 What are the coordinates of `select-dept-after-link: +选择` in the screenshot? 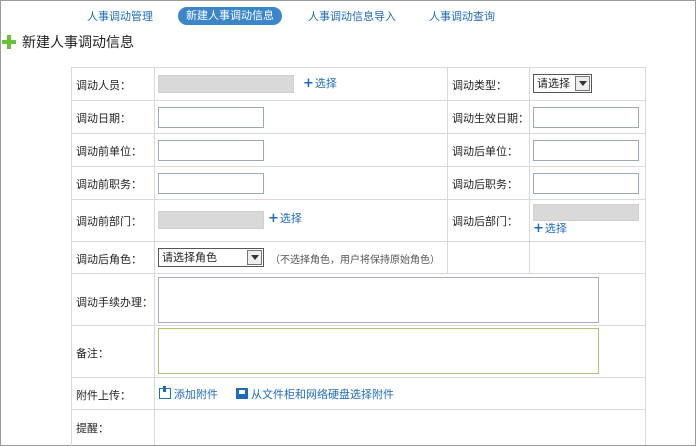 It's located at (550, 228).